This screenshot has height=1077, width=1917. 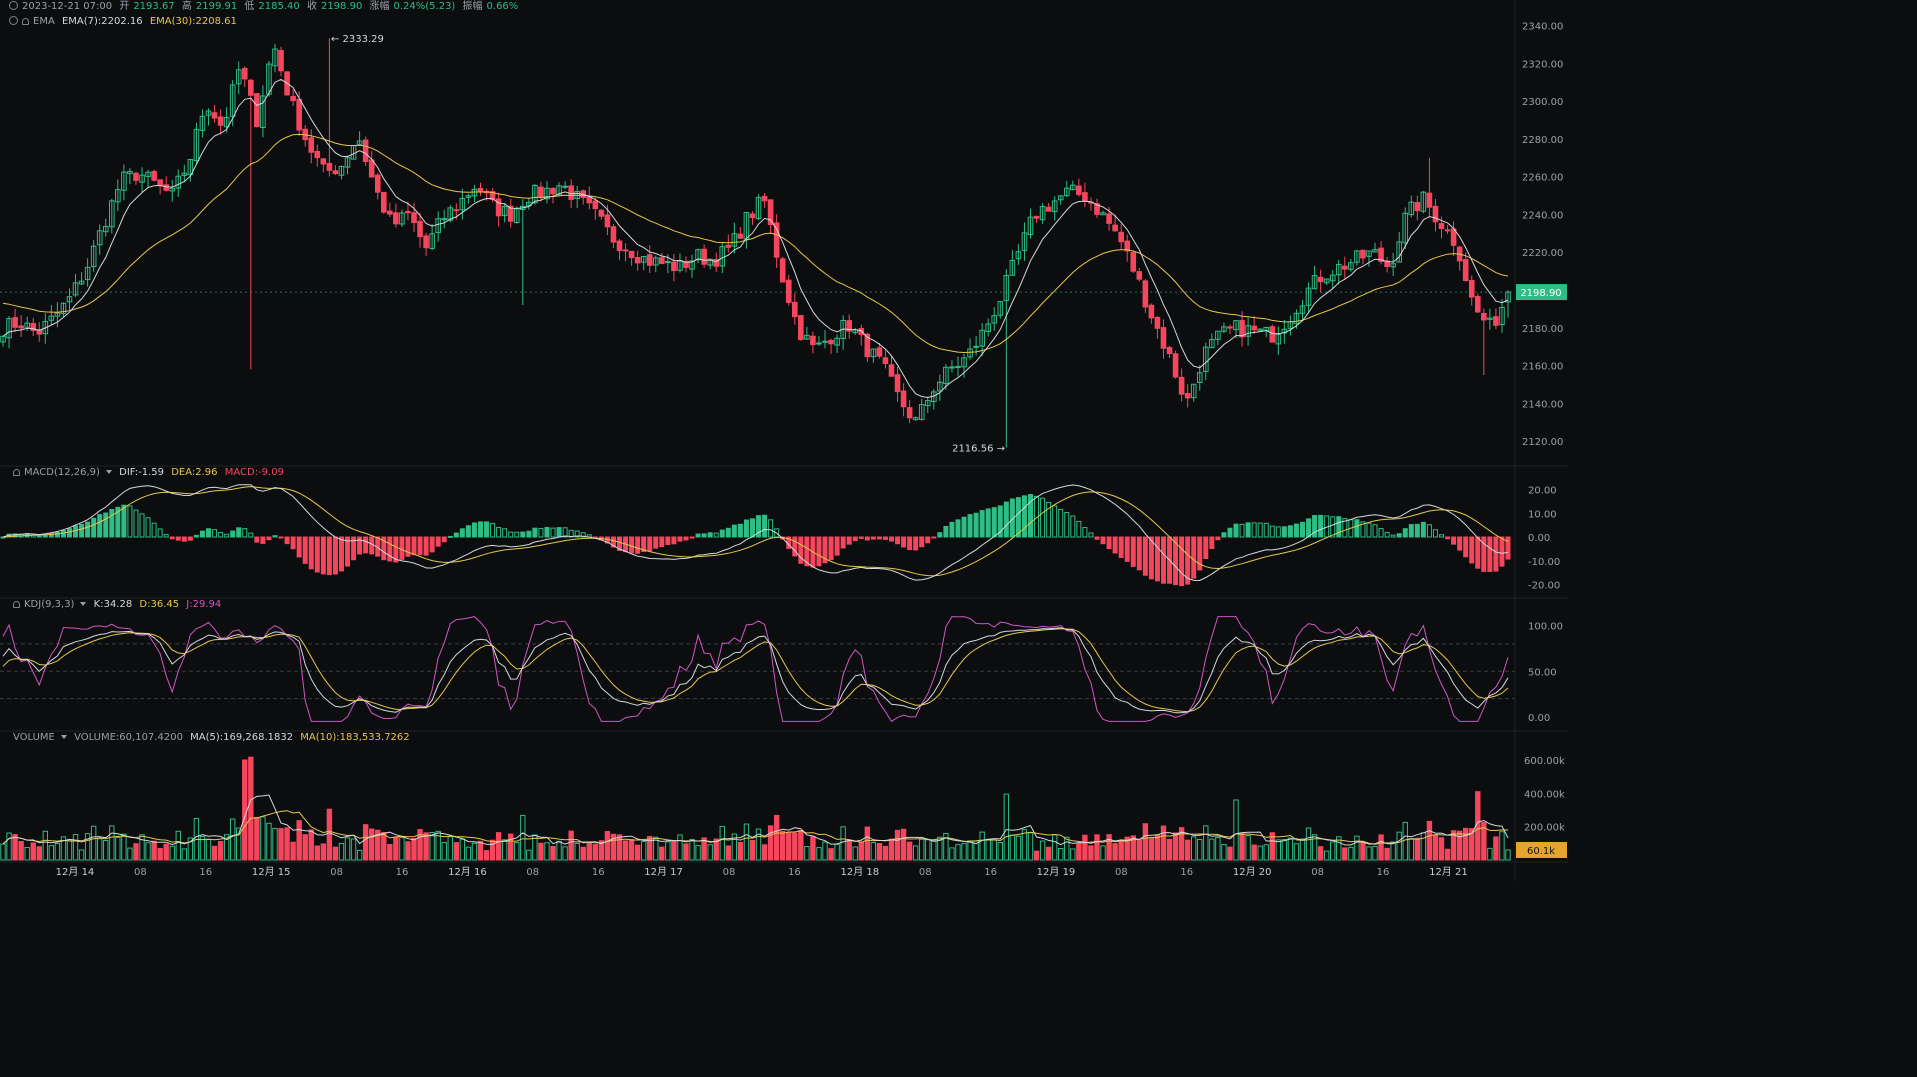 I want to click on kdj-k: K:34.28, so click(x=113, y=604).